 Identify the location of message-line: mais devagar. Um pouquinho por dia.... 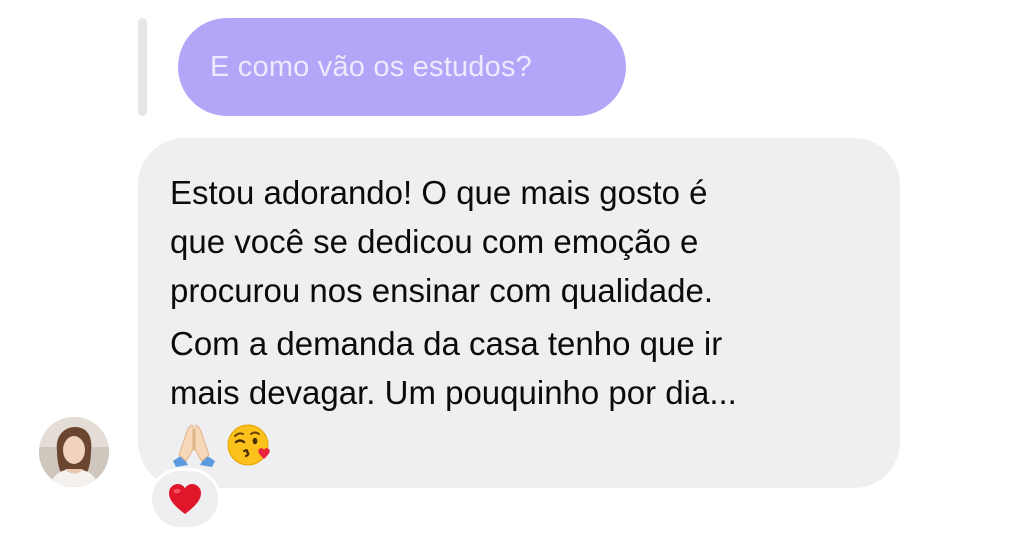
(453, 392).